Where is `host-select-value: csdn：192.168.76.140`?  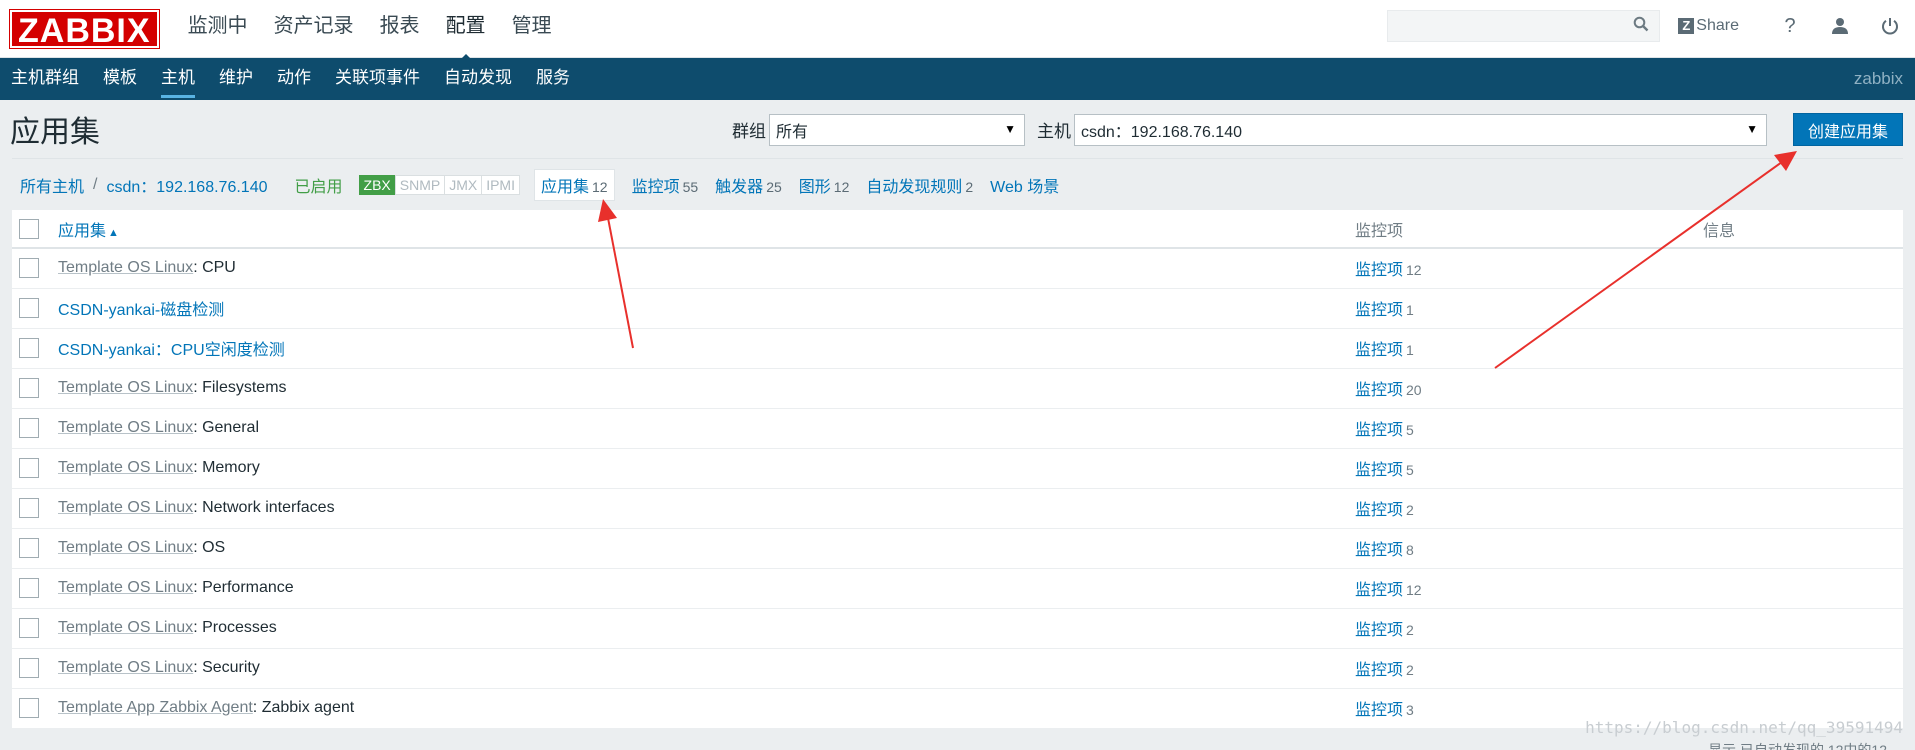
host-select-value: csdn：192.168.76.140 is located at coordinates (1161, 132).